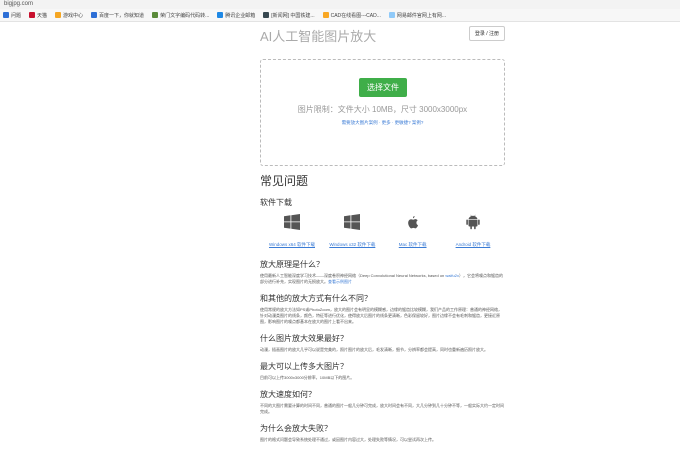 This screenshot has height=471, width=680. Describe the element at coordinates (304, 366) in the screenshot. I see `faq-question-max-size: 最大可以上传多大图片？` at that location.